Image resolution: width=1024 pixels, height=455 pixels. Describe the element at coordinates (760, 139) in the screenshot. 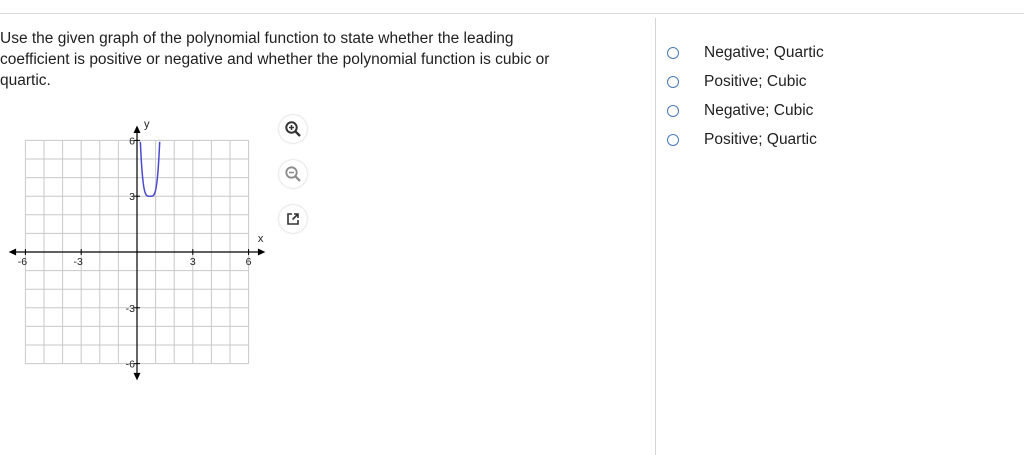

I see `answer-label: Positive; Quartic` at that location.